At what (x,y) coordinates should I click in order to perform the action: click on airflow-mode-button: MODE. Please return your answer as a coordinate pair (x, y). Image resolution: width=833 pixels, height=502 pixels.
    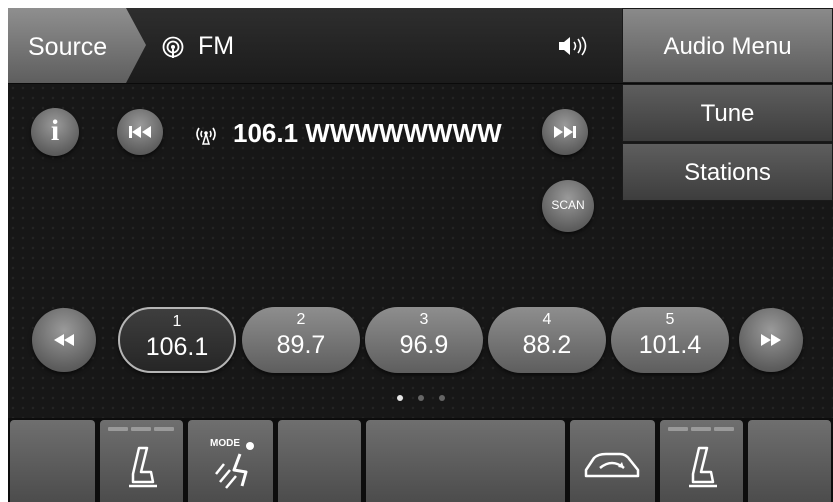
    Looking at the image, I should click on (230, 461).